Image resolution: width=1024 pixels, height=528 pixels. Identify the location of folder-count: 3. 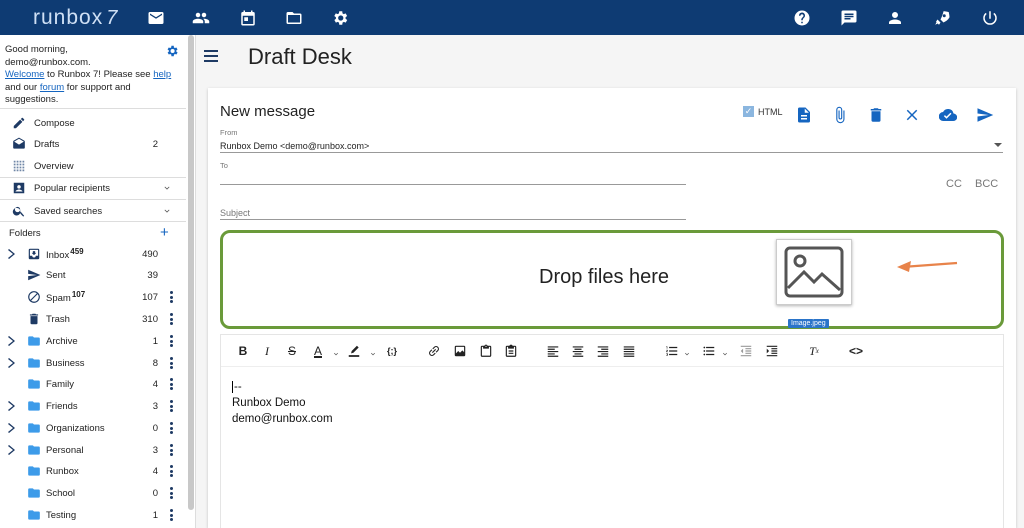
(155, 450).